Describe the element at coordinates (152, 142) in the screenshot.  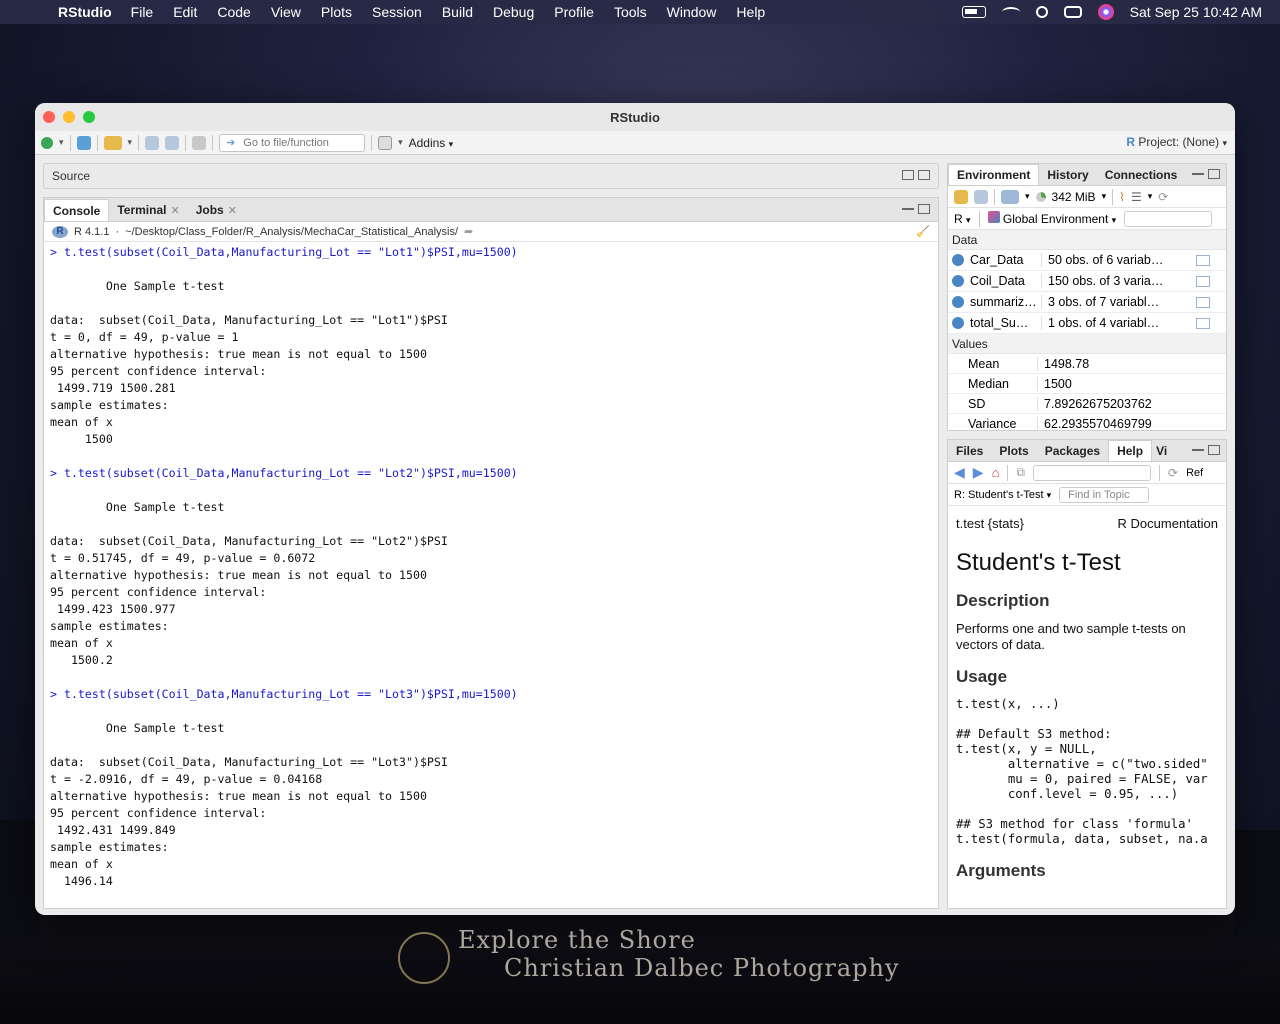
I see `save-icon` at that location.